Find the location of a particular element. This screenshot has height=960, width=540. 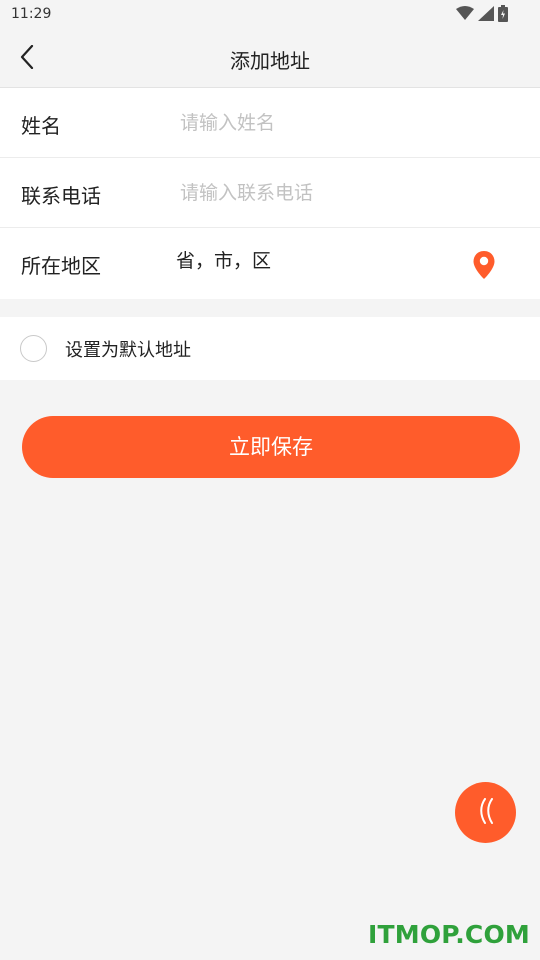

name-row: 姓名 is located at coordinates (270, 123).